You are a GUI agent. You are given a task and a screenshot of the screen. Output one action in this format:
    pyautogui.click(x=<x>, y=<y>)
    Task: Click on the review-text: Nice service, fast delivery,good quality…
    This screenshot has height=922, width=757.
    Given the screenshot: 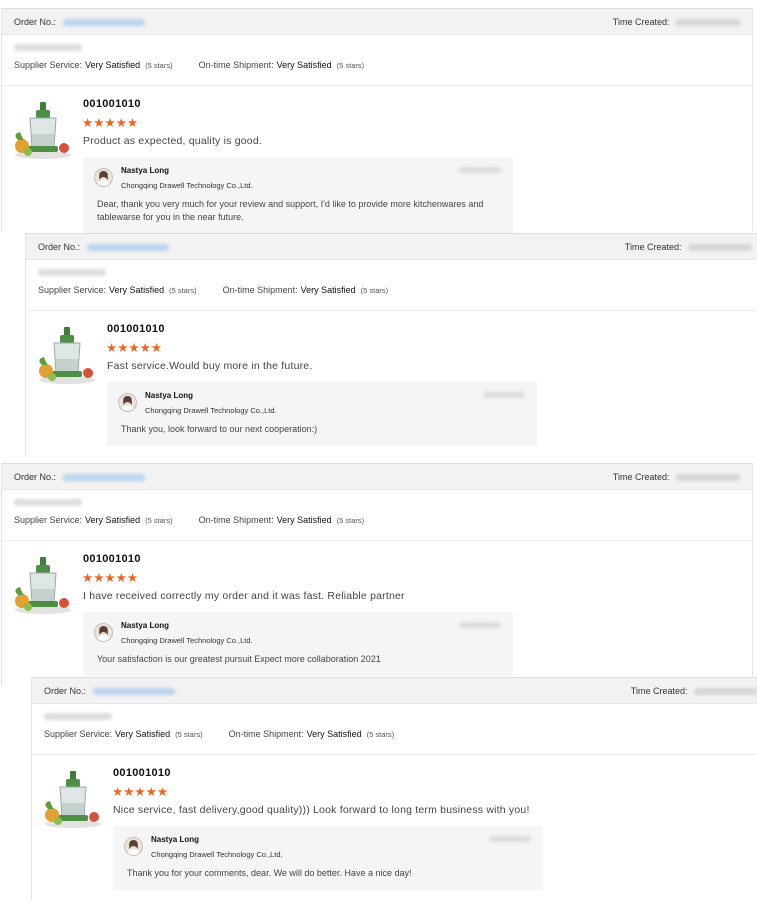 What is the action you would take?
    pyautogui.click(x=321, y=810)
    